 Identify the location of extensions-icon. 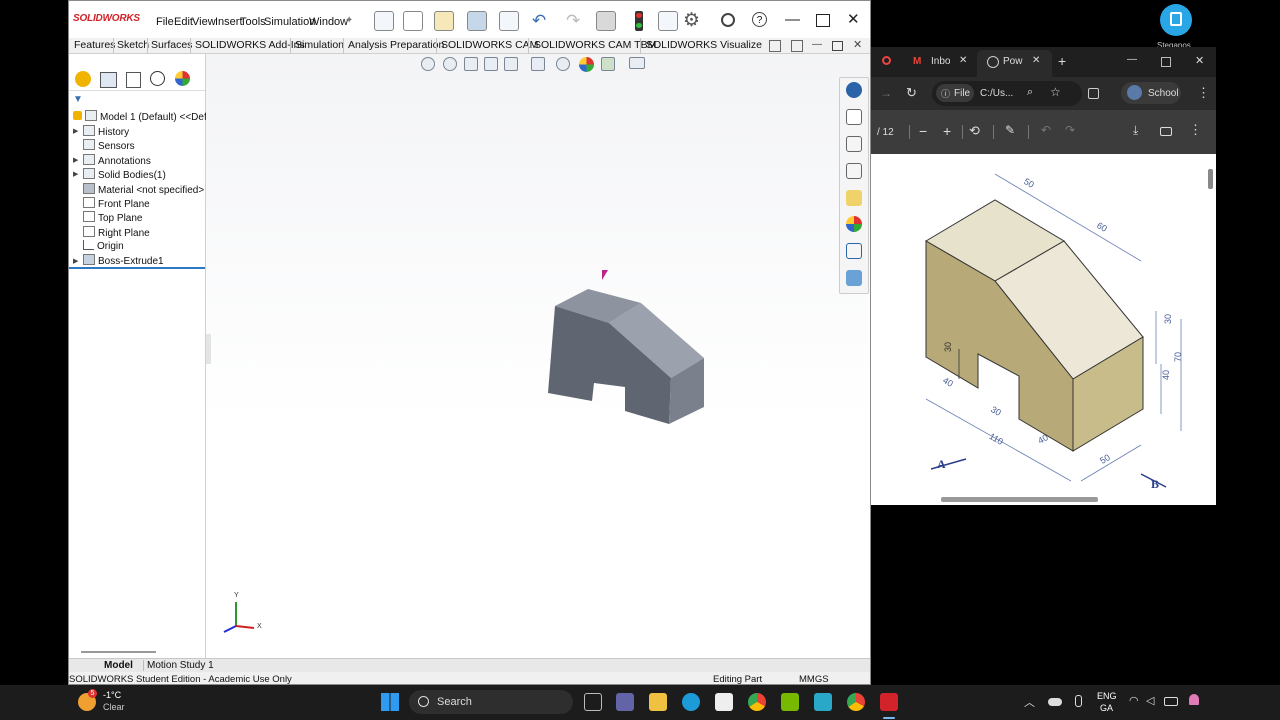
(1093, 93).